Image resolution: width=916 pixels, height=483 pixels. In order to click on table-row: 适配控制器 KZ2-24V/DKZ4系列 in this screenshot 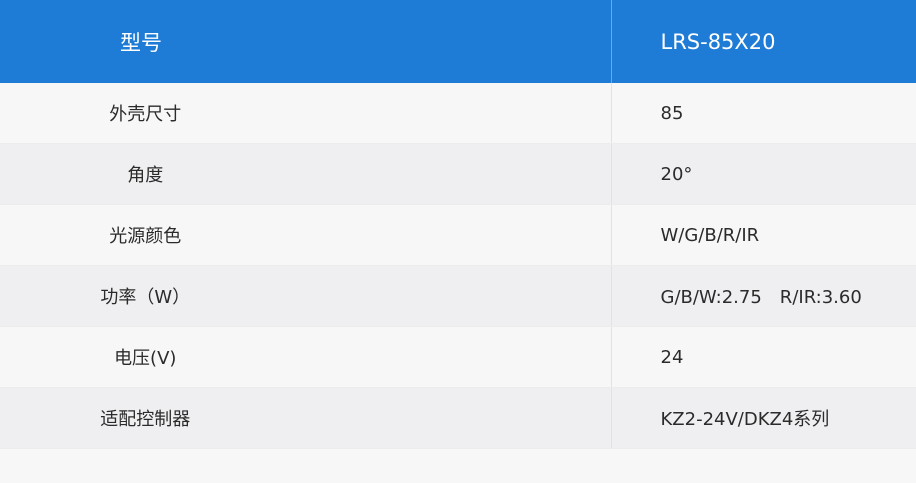, I will do `click(458, 418)`.